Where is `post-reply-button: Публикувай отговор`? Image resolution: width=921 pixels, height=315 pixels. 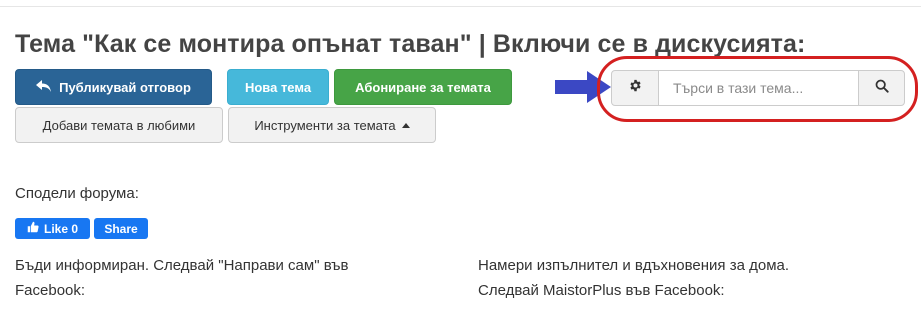
post-reply-button: Публикувай отговор is located at coordinates (113, 87).